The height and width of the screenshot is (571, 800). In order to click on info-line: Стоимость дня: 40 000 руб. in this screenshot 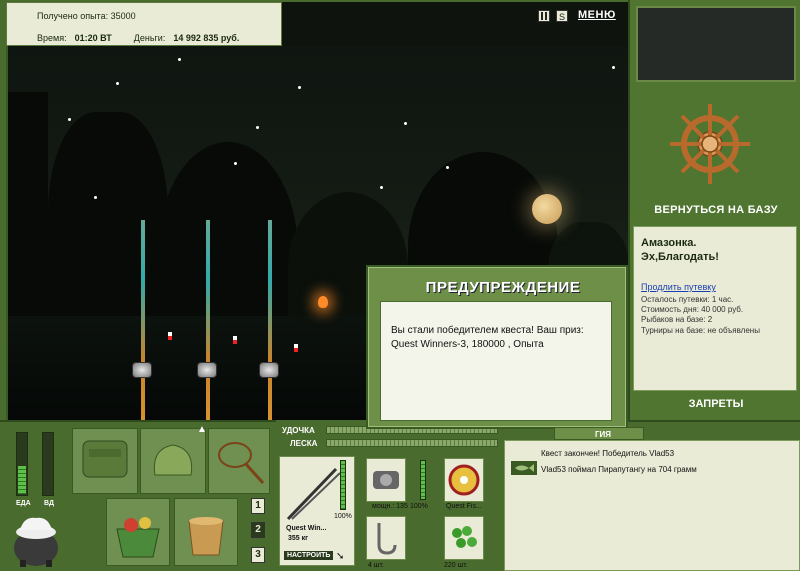, I will do `click(692, 309)`.